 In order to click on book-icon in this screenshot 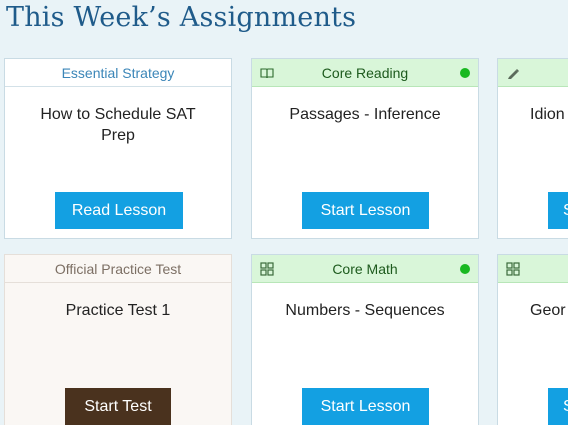, I will do `click(267, 73)`.